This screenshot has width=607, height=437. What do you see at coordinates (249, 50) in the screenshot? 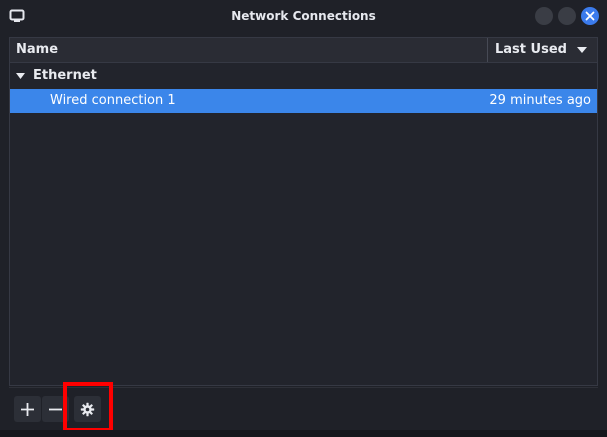
I see `column-header-name: Name` at bounding box center [249, 50].